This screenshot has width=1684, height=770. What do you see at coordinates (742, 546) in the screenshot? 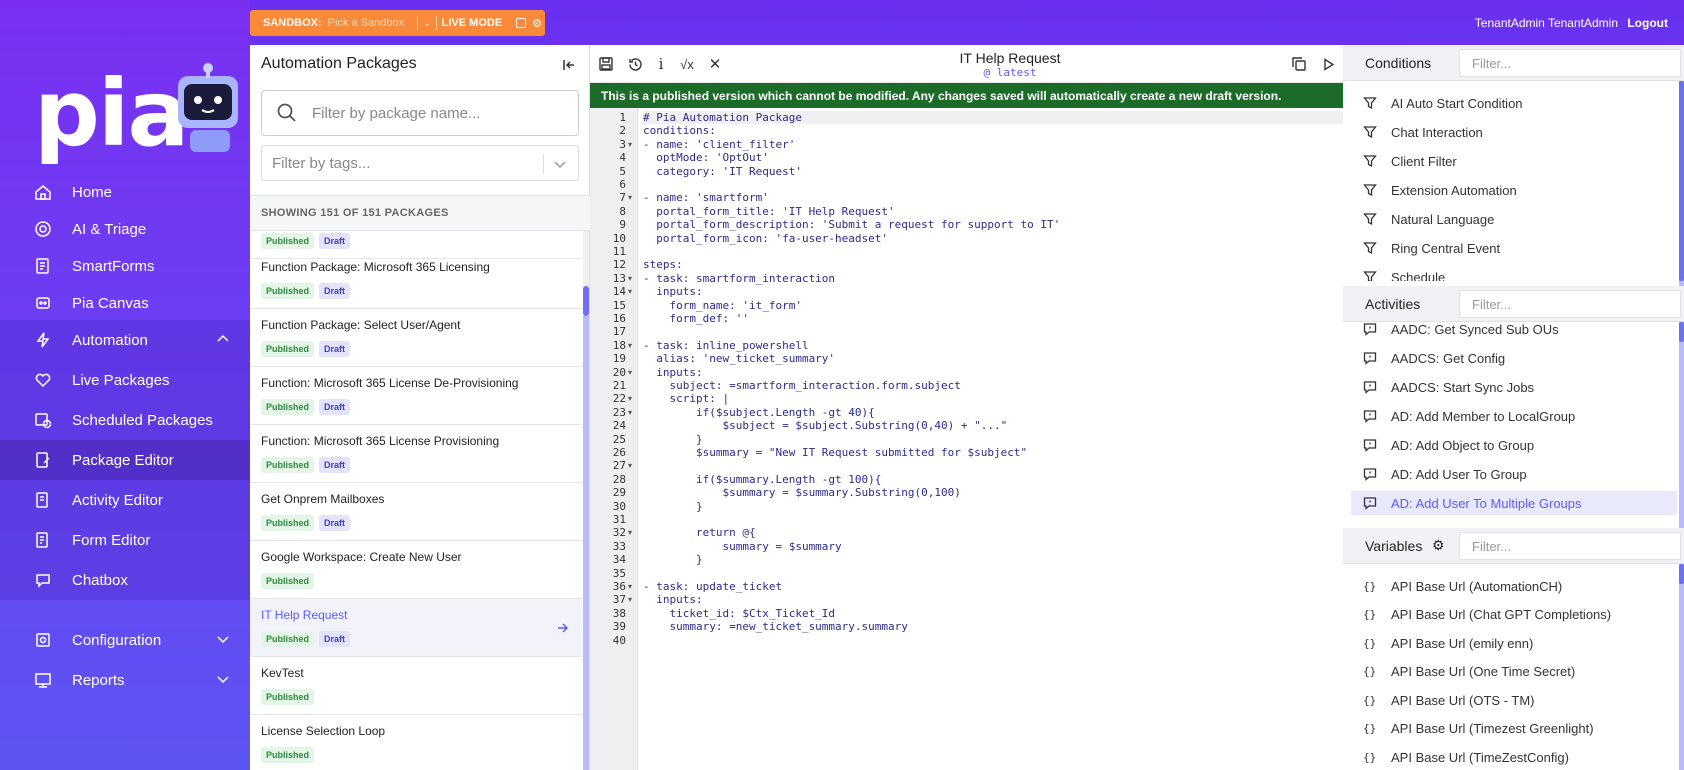
I see `code-line: summary = $summary` at bounding box center [742, 546].